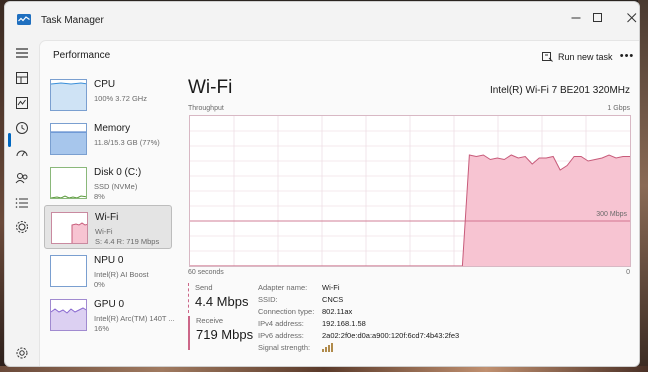 The height and width of the screenshot is (372, 648). Describe the element at coordinates (116, 186) in the screenshot. I see `resource-detail: SSD (NVMe)` at that location.